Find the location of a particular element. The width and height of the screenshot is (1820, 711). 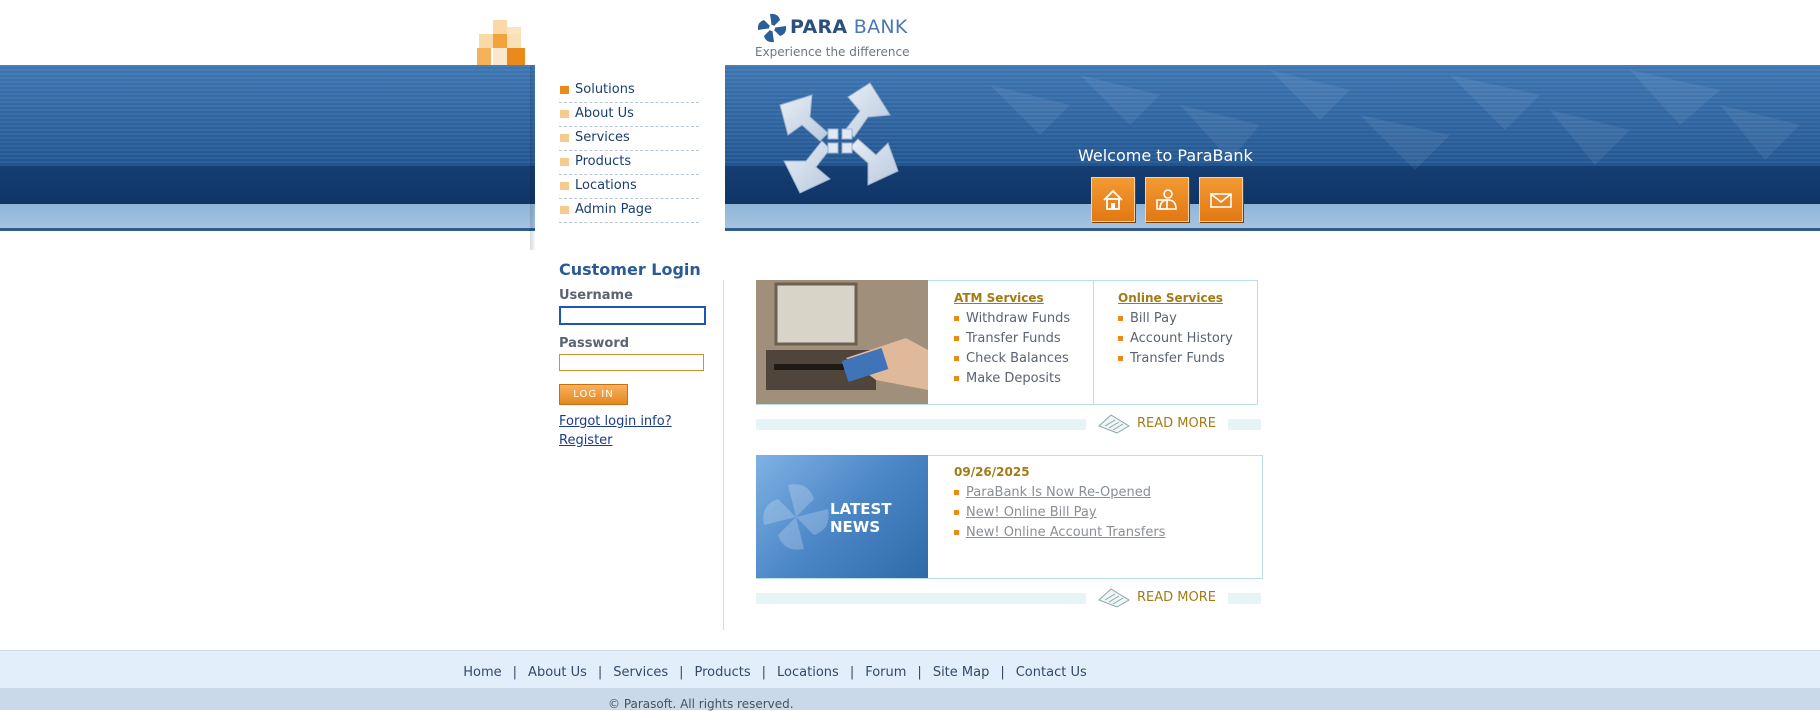

footer-link-locations: Locations is located at coordinates (808, 672).